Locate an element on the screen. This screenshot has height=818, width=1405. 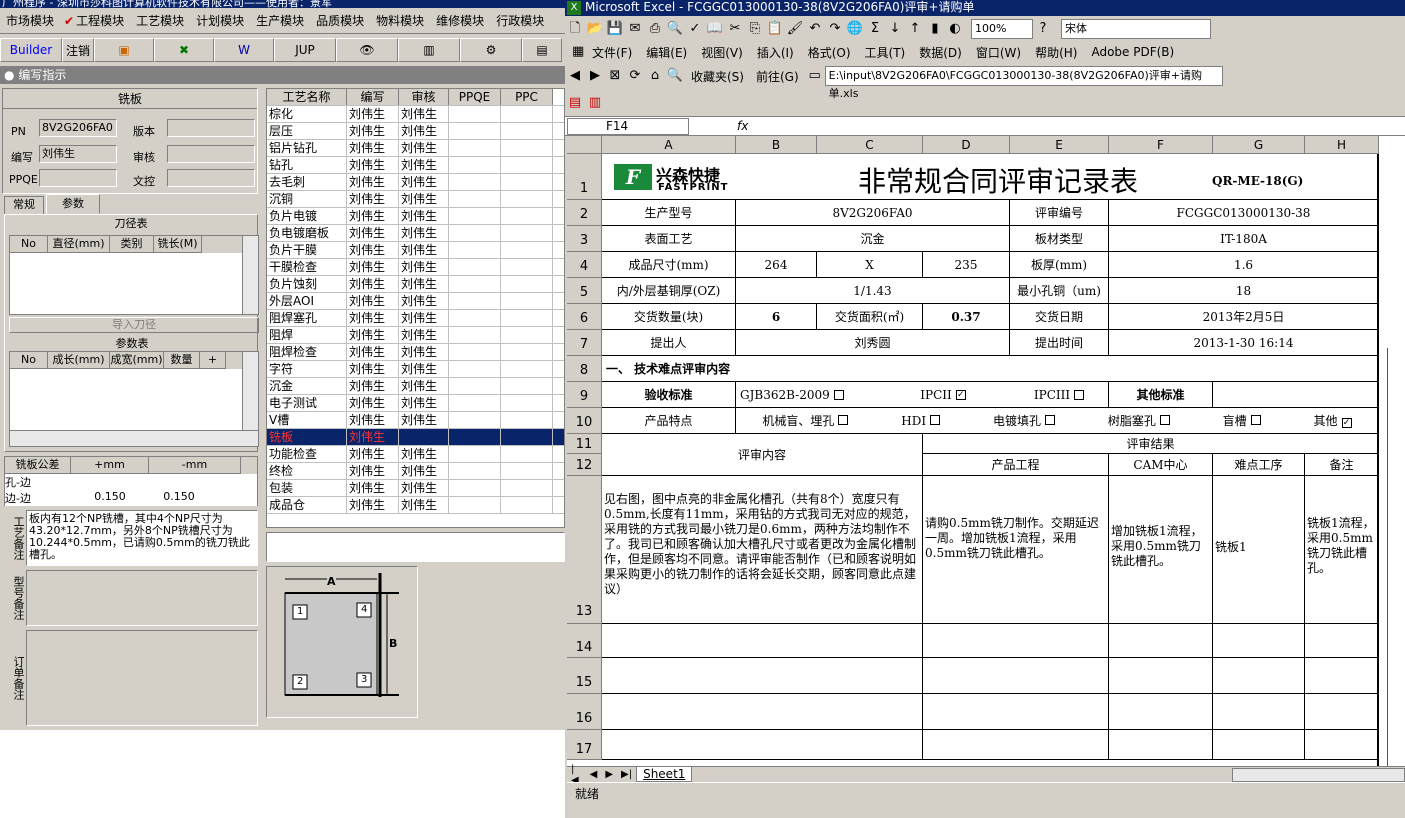
blind-buried-checkbox is located at coordinates (843, 420).